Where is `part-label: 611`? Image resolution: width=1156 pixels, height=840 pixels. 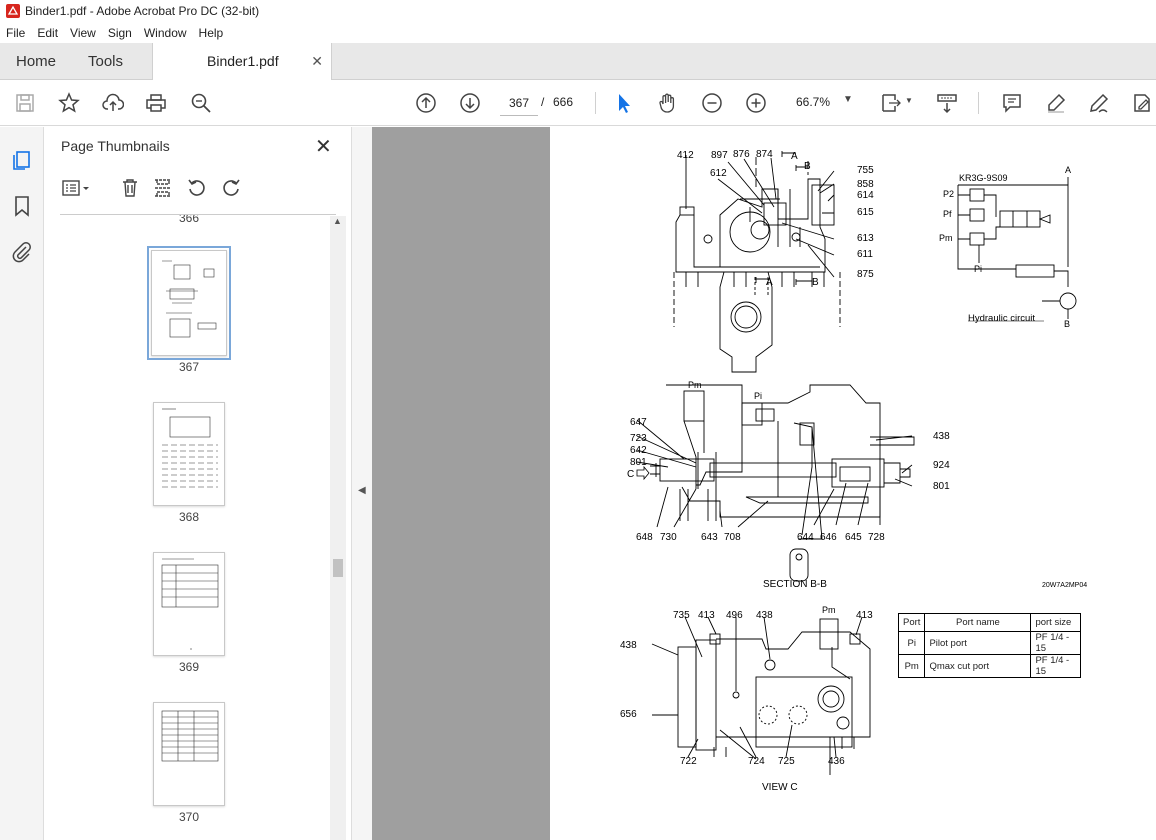
part-label: 611 is located at coordinates (865, 254).